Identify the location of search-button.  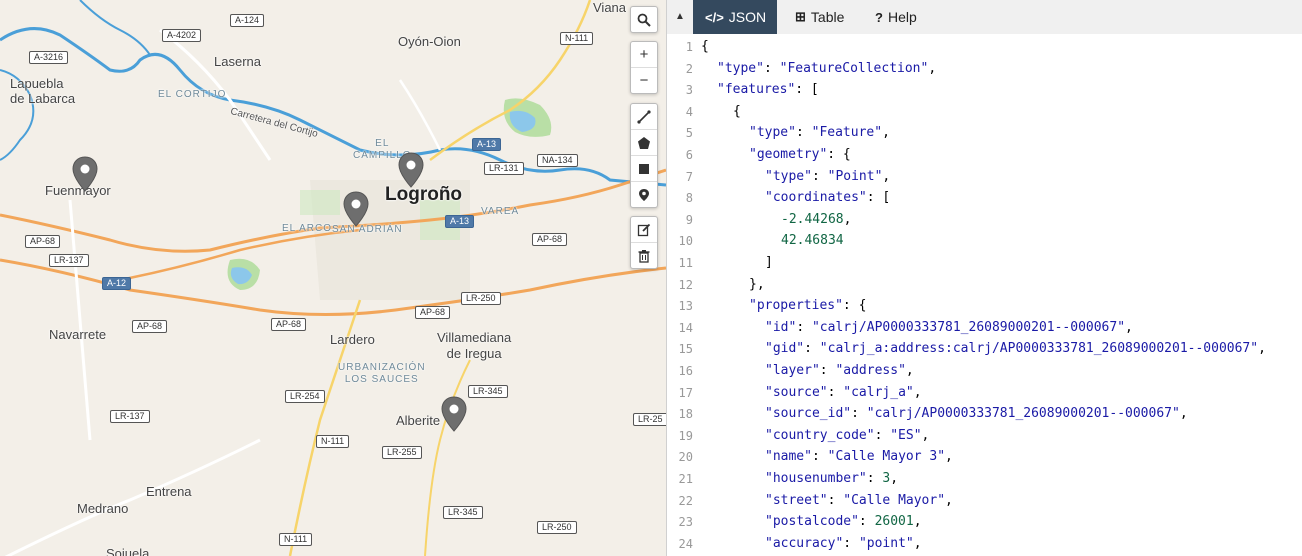
(644, 19).